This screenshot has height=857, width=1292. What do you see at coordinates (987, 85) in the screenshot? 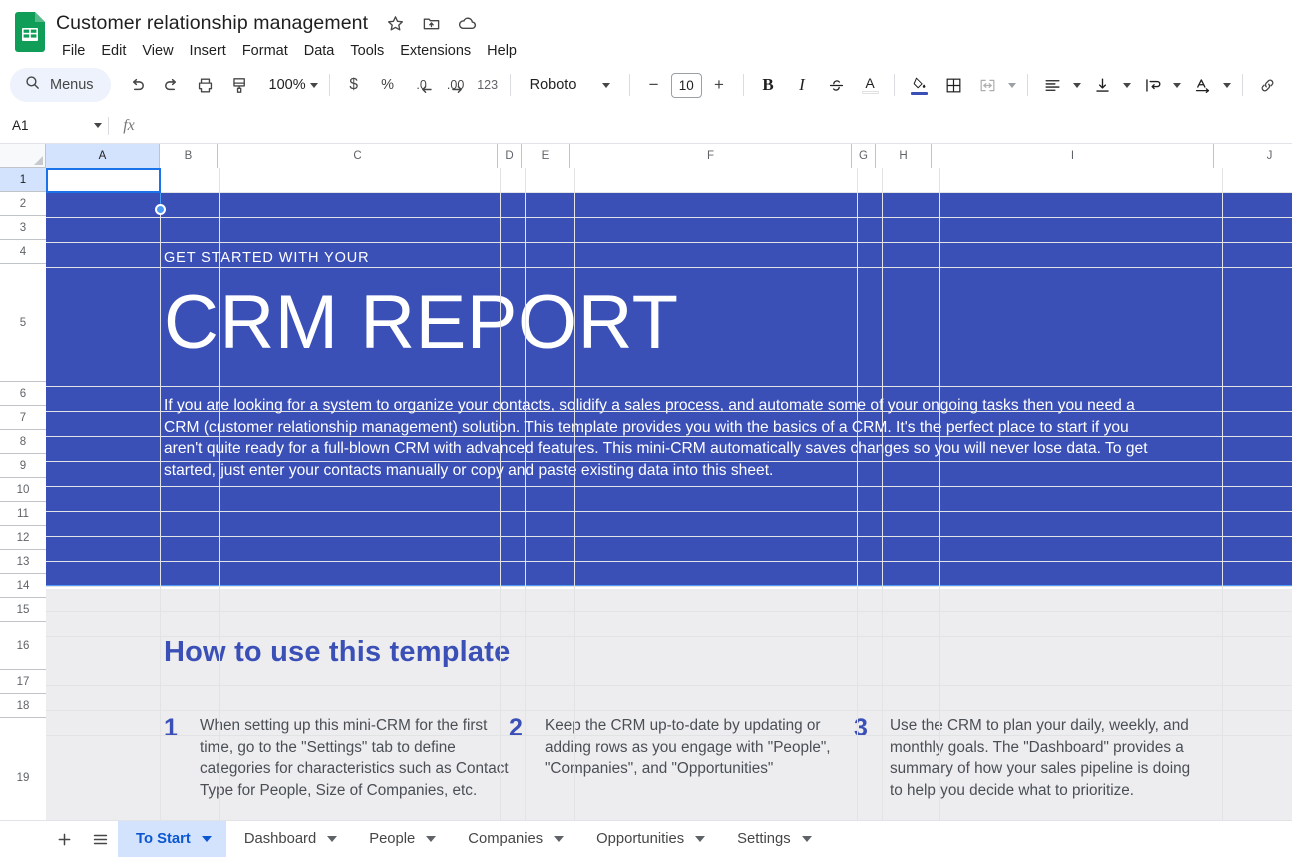
I see `merge-cells-icon` at bounding box center [987, 85].